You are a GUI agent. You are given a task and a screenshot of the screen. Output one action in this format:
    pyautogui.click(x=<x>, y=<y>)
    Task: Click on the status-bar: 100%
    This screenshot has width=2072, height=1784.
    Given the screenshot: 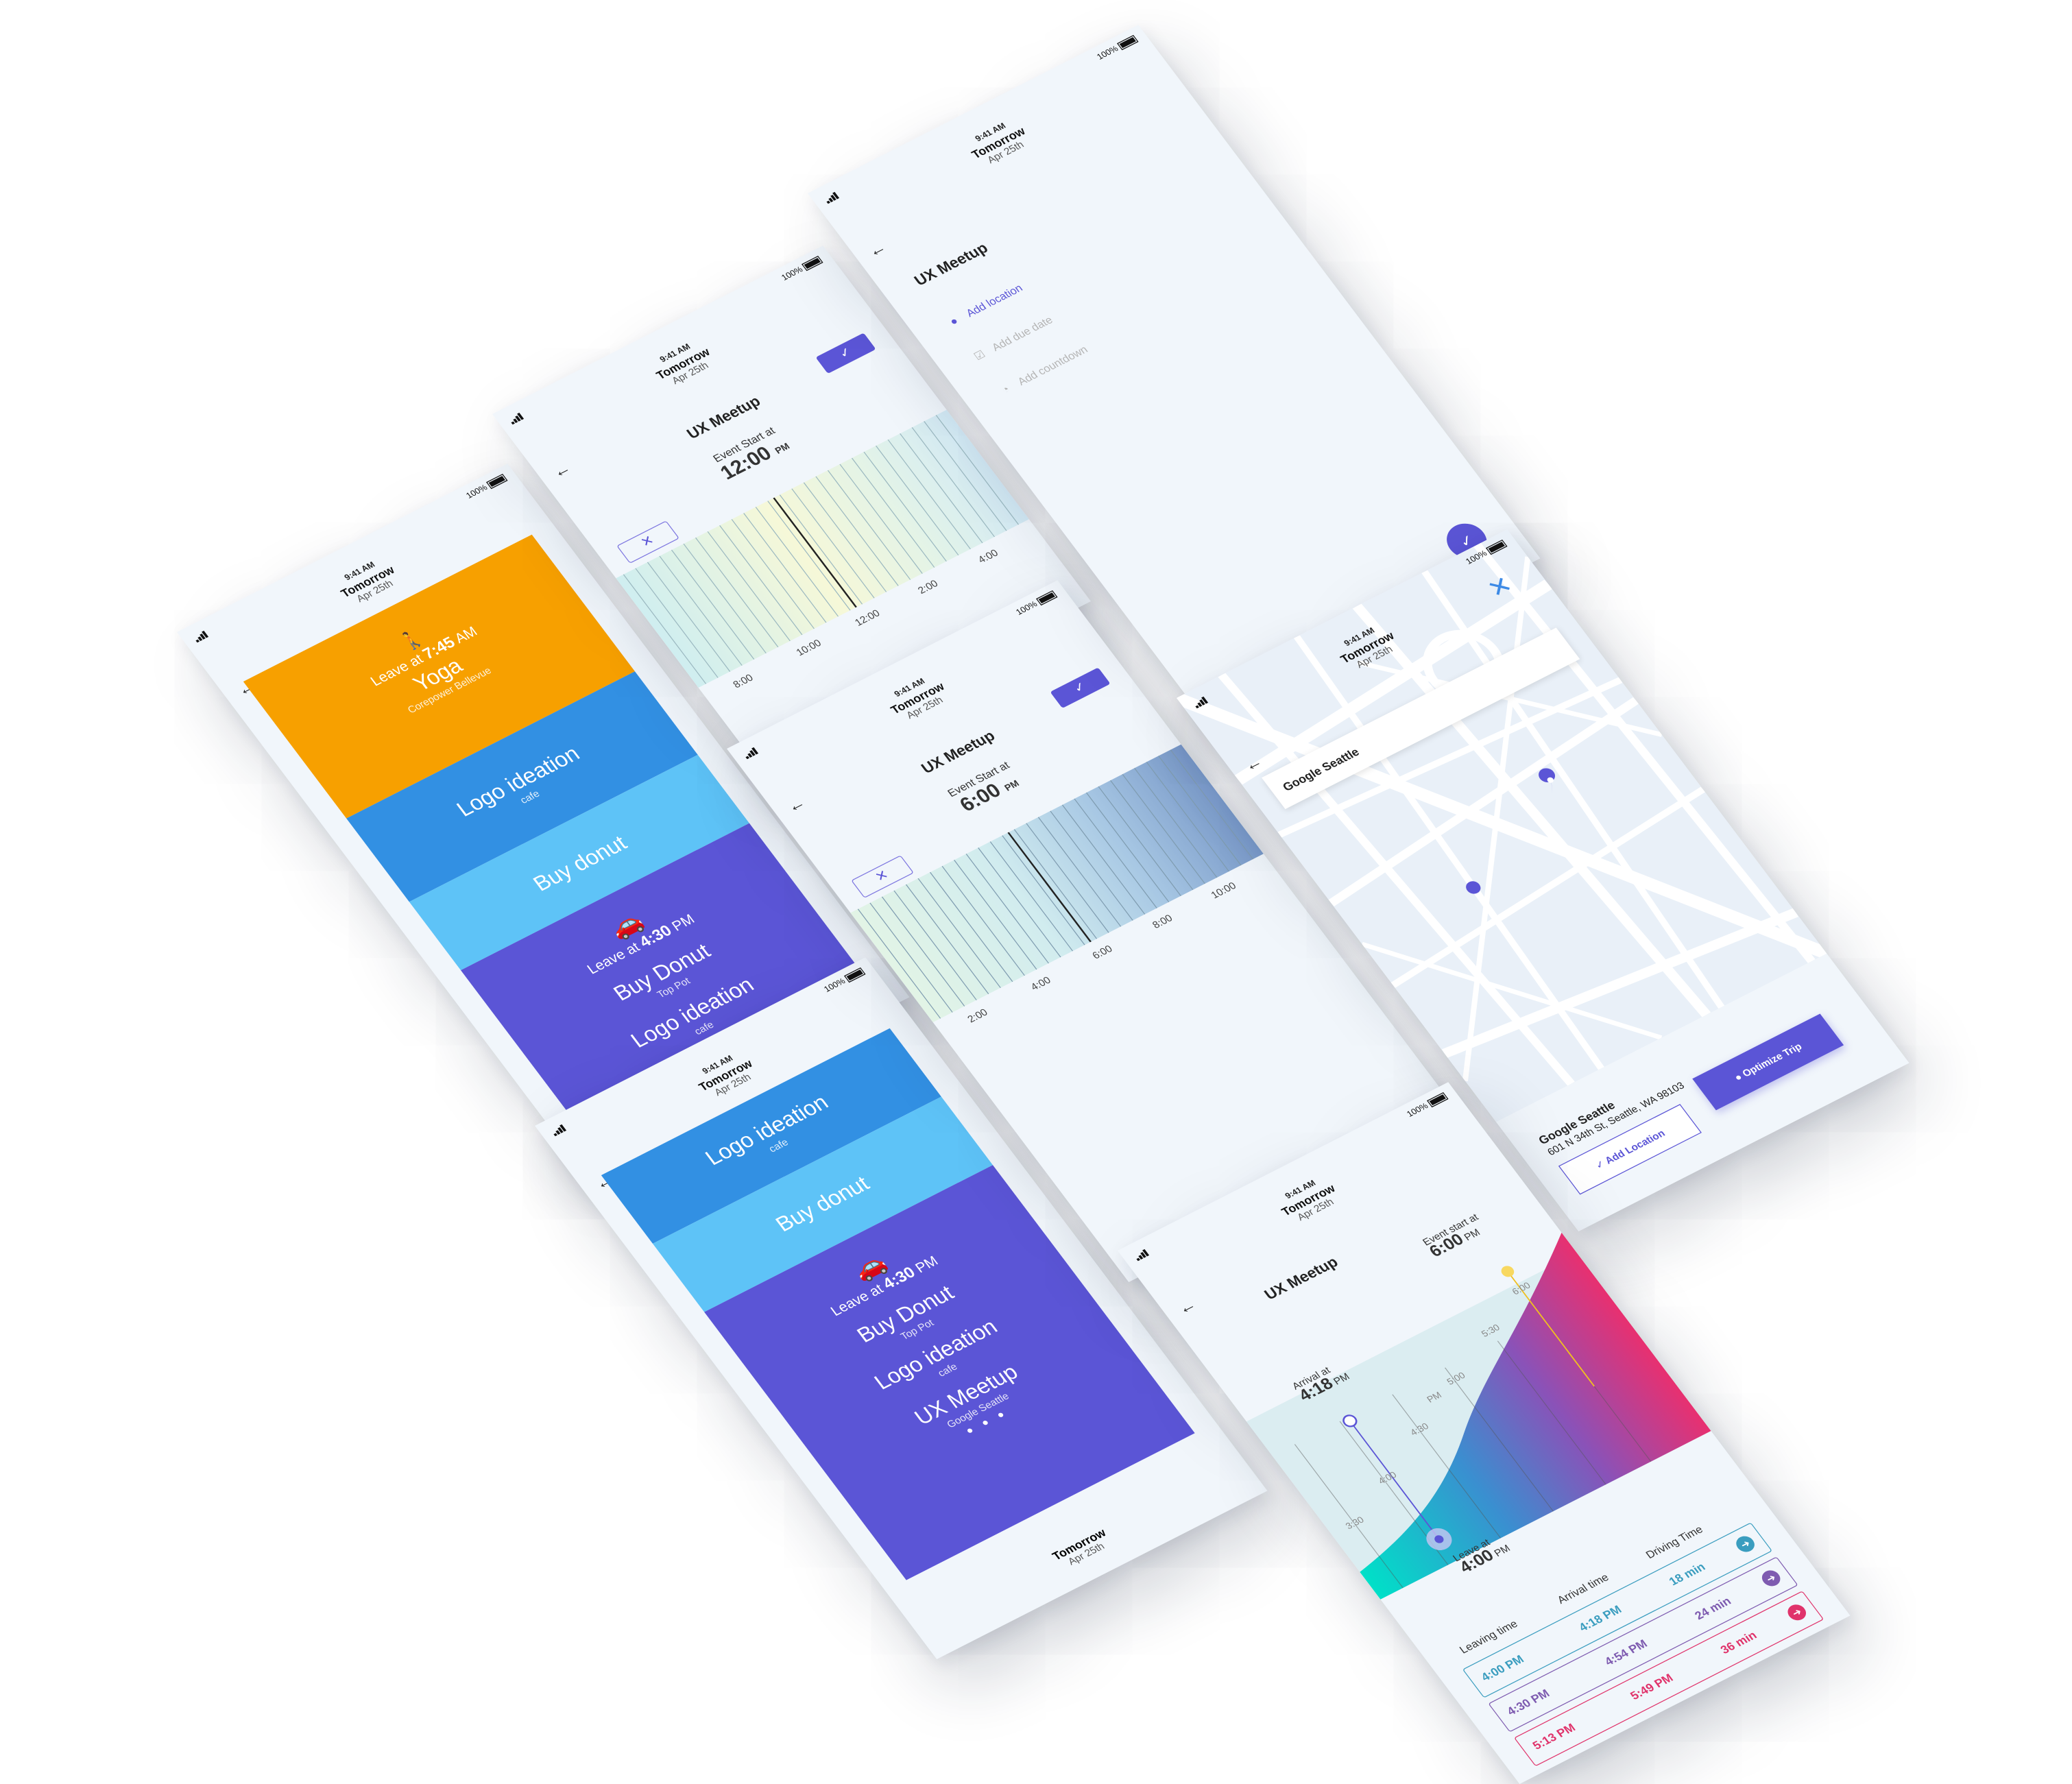 What is the action you would take?
    pyautogui.click(x=981, y=119)
    